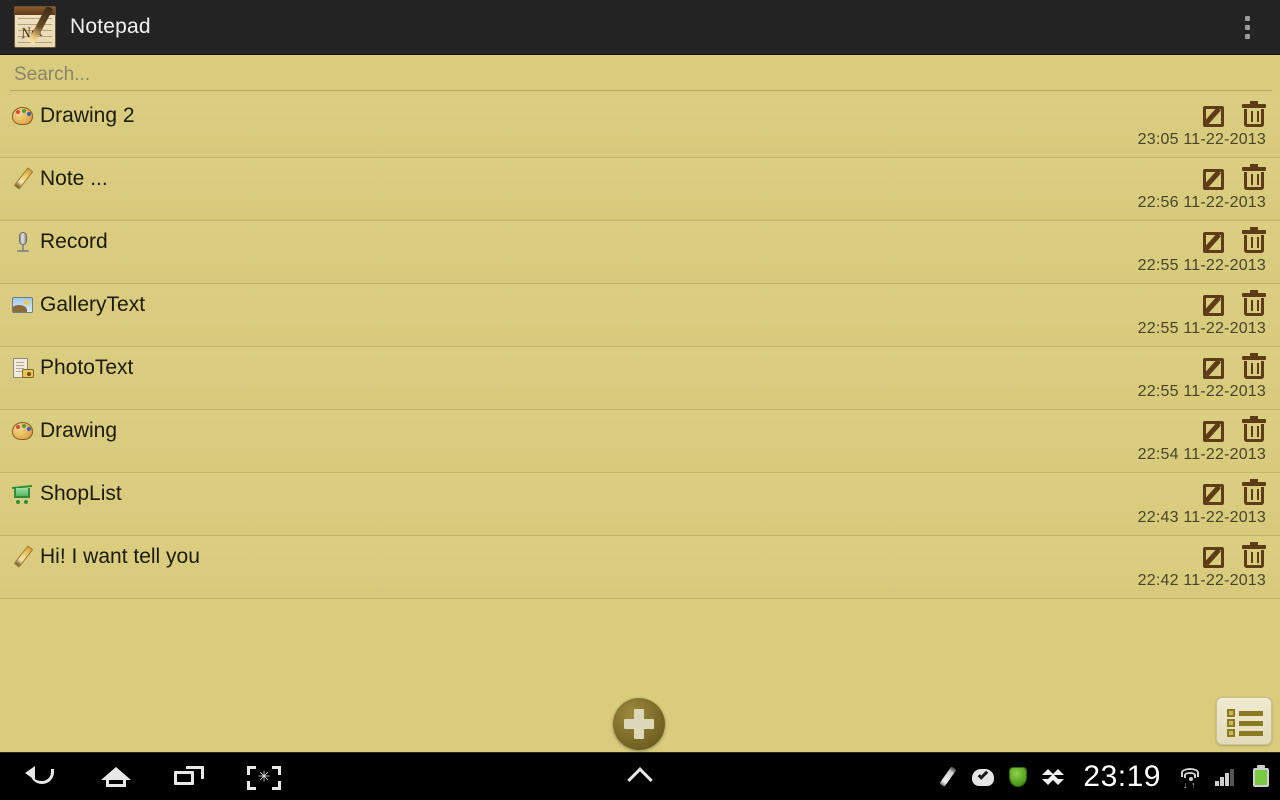 This screenshot has width=1280, height=800. Describe the element at coordinates (640, 504) in the screenshot. I see `note-list-item: ShopList 22:43 11-22-2013` at that location.